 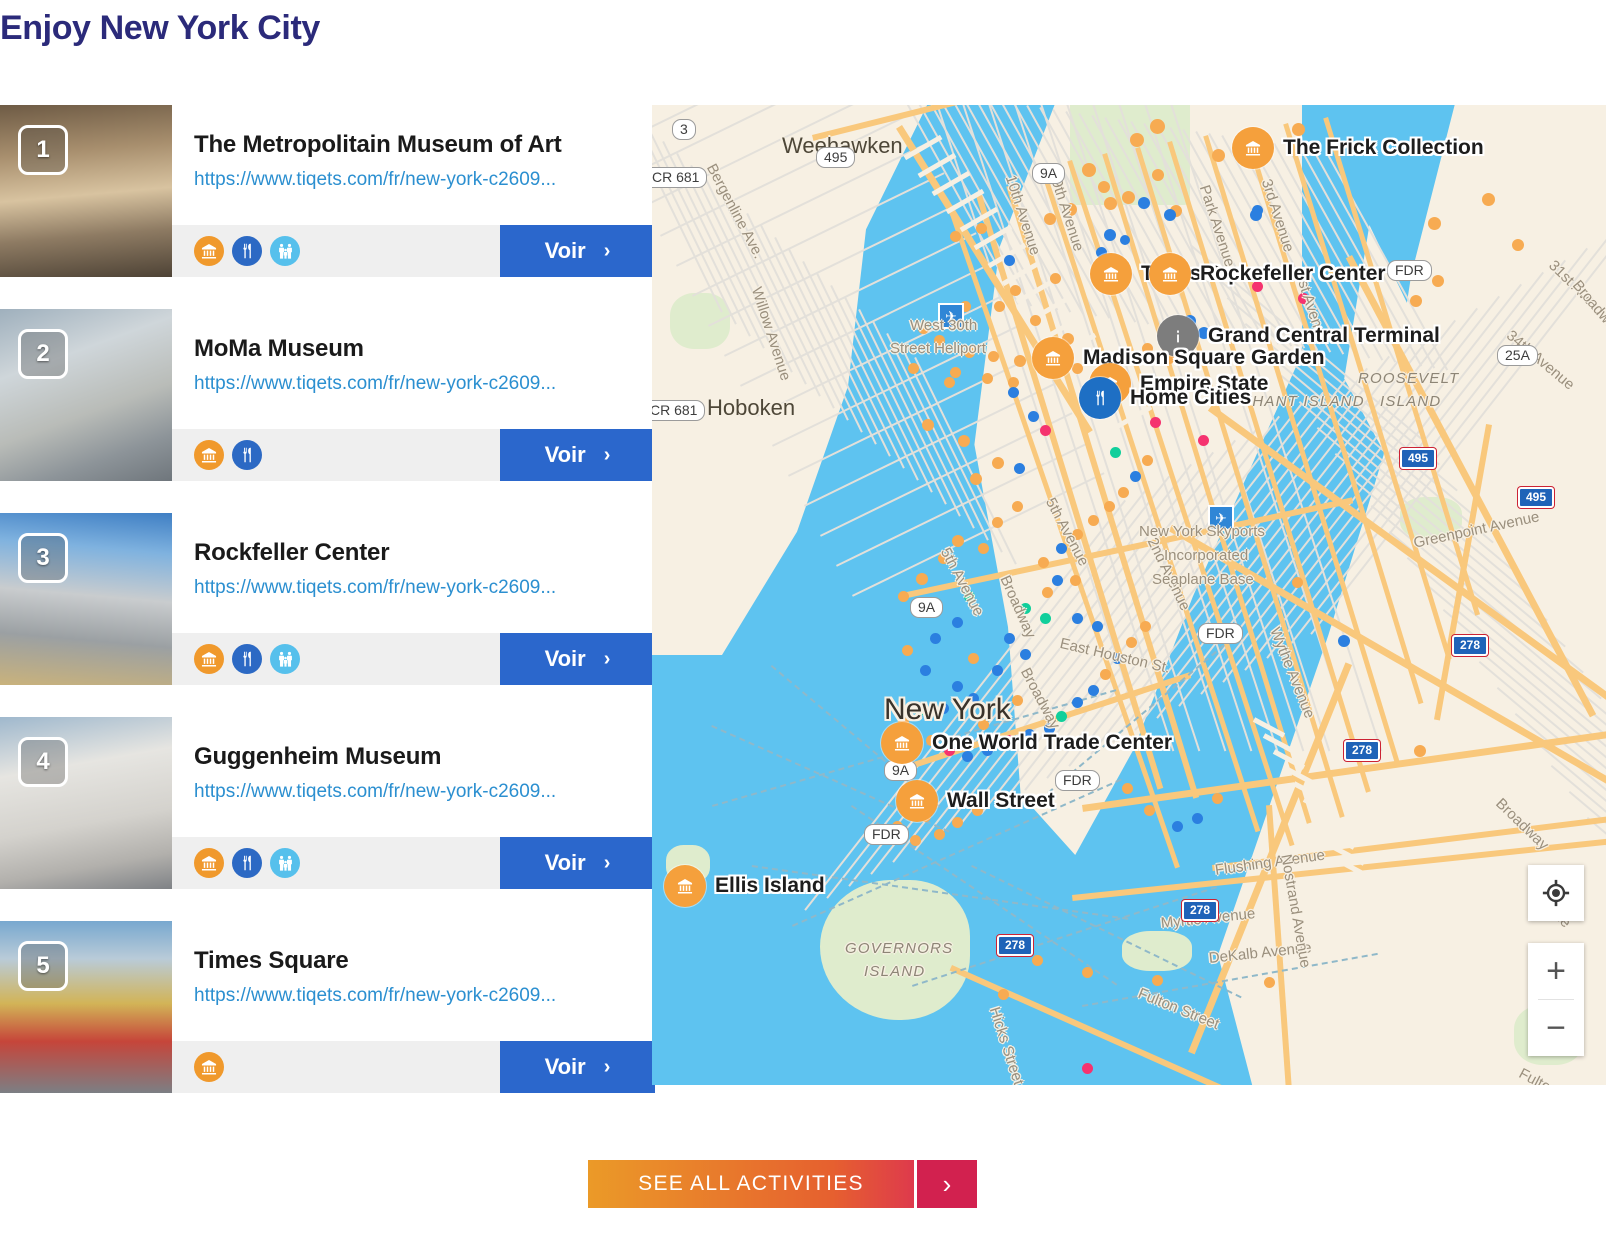 What do you see at coordinates (86, 395) in the screenshot?
I see `attraction-thumbnail: 2` at bounding box center [86, 395].